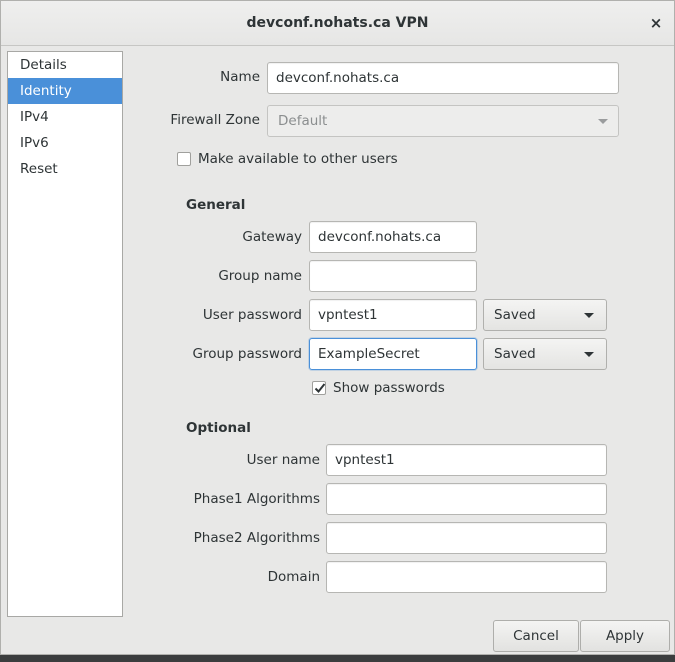 The width and height of the screenshot is (675, 662). What do you see at coordinates (393, 315) in the screenshot?
I see `user-password-input: vpntest1` at bounding box center [393, 315].